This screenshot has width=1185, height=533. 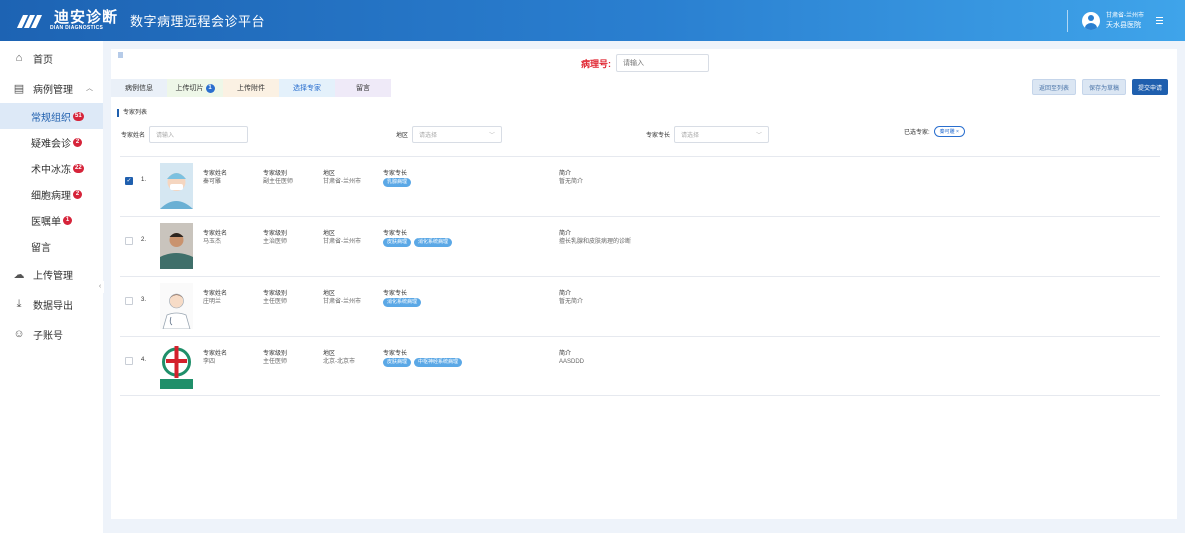 What do you see at coordinates (133, 136) in the screenshot?
I see `filter-name-label: 专家姓名` at bounding box center [133, 136].